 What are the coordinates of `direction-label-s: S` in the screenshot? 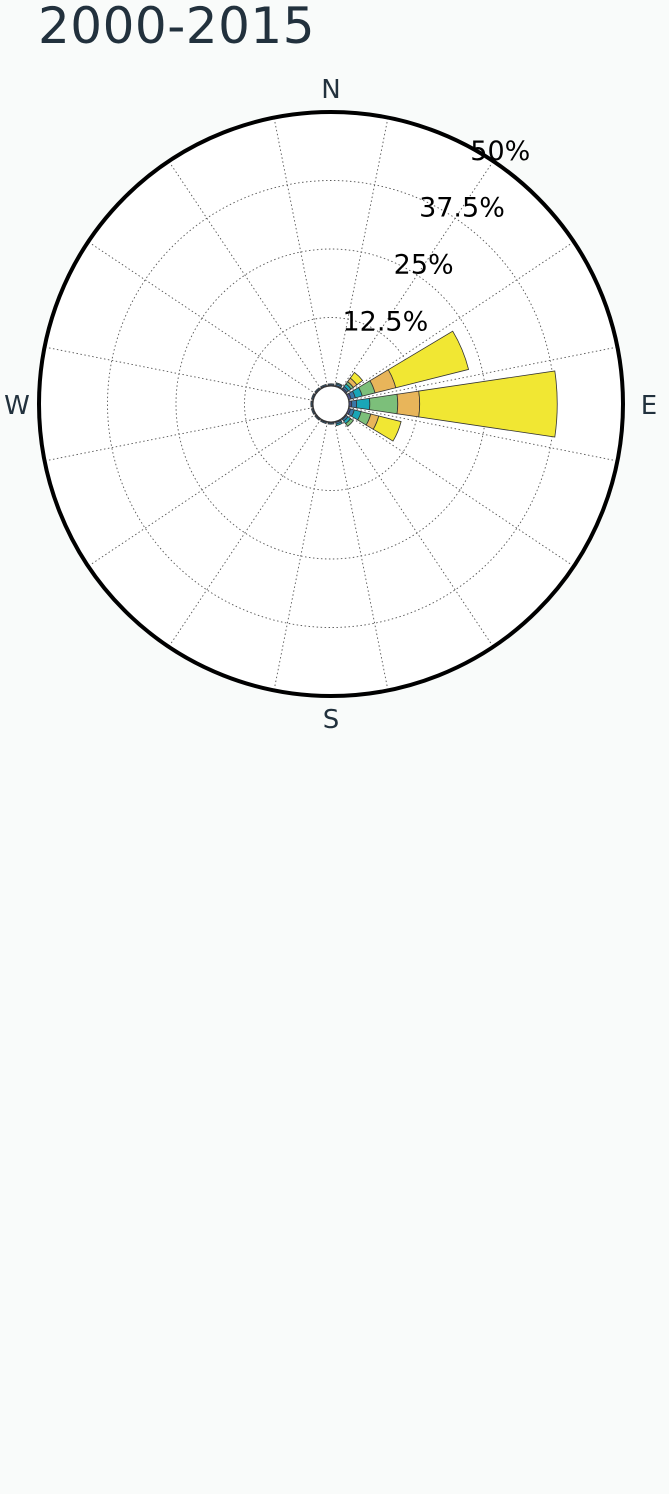 It's located at (331, 720).